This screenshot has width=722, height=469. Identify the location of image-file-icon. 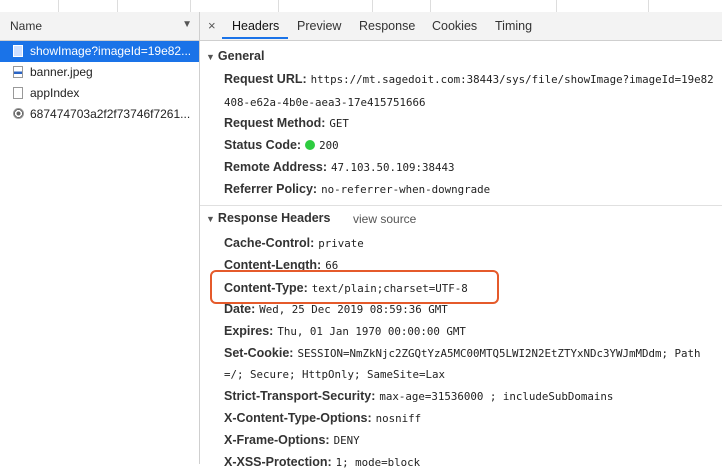
(18, 51).